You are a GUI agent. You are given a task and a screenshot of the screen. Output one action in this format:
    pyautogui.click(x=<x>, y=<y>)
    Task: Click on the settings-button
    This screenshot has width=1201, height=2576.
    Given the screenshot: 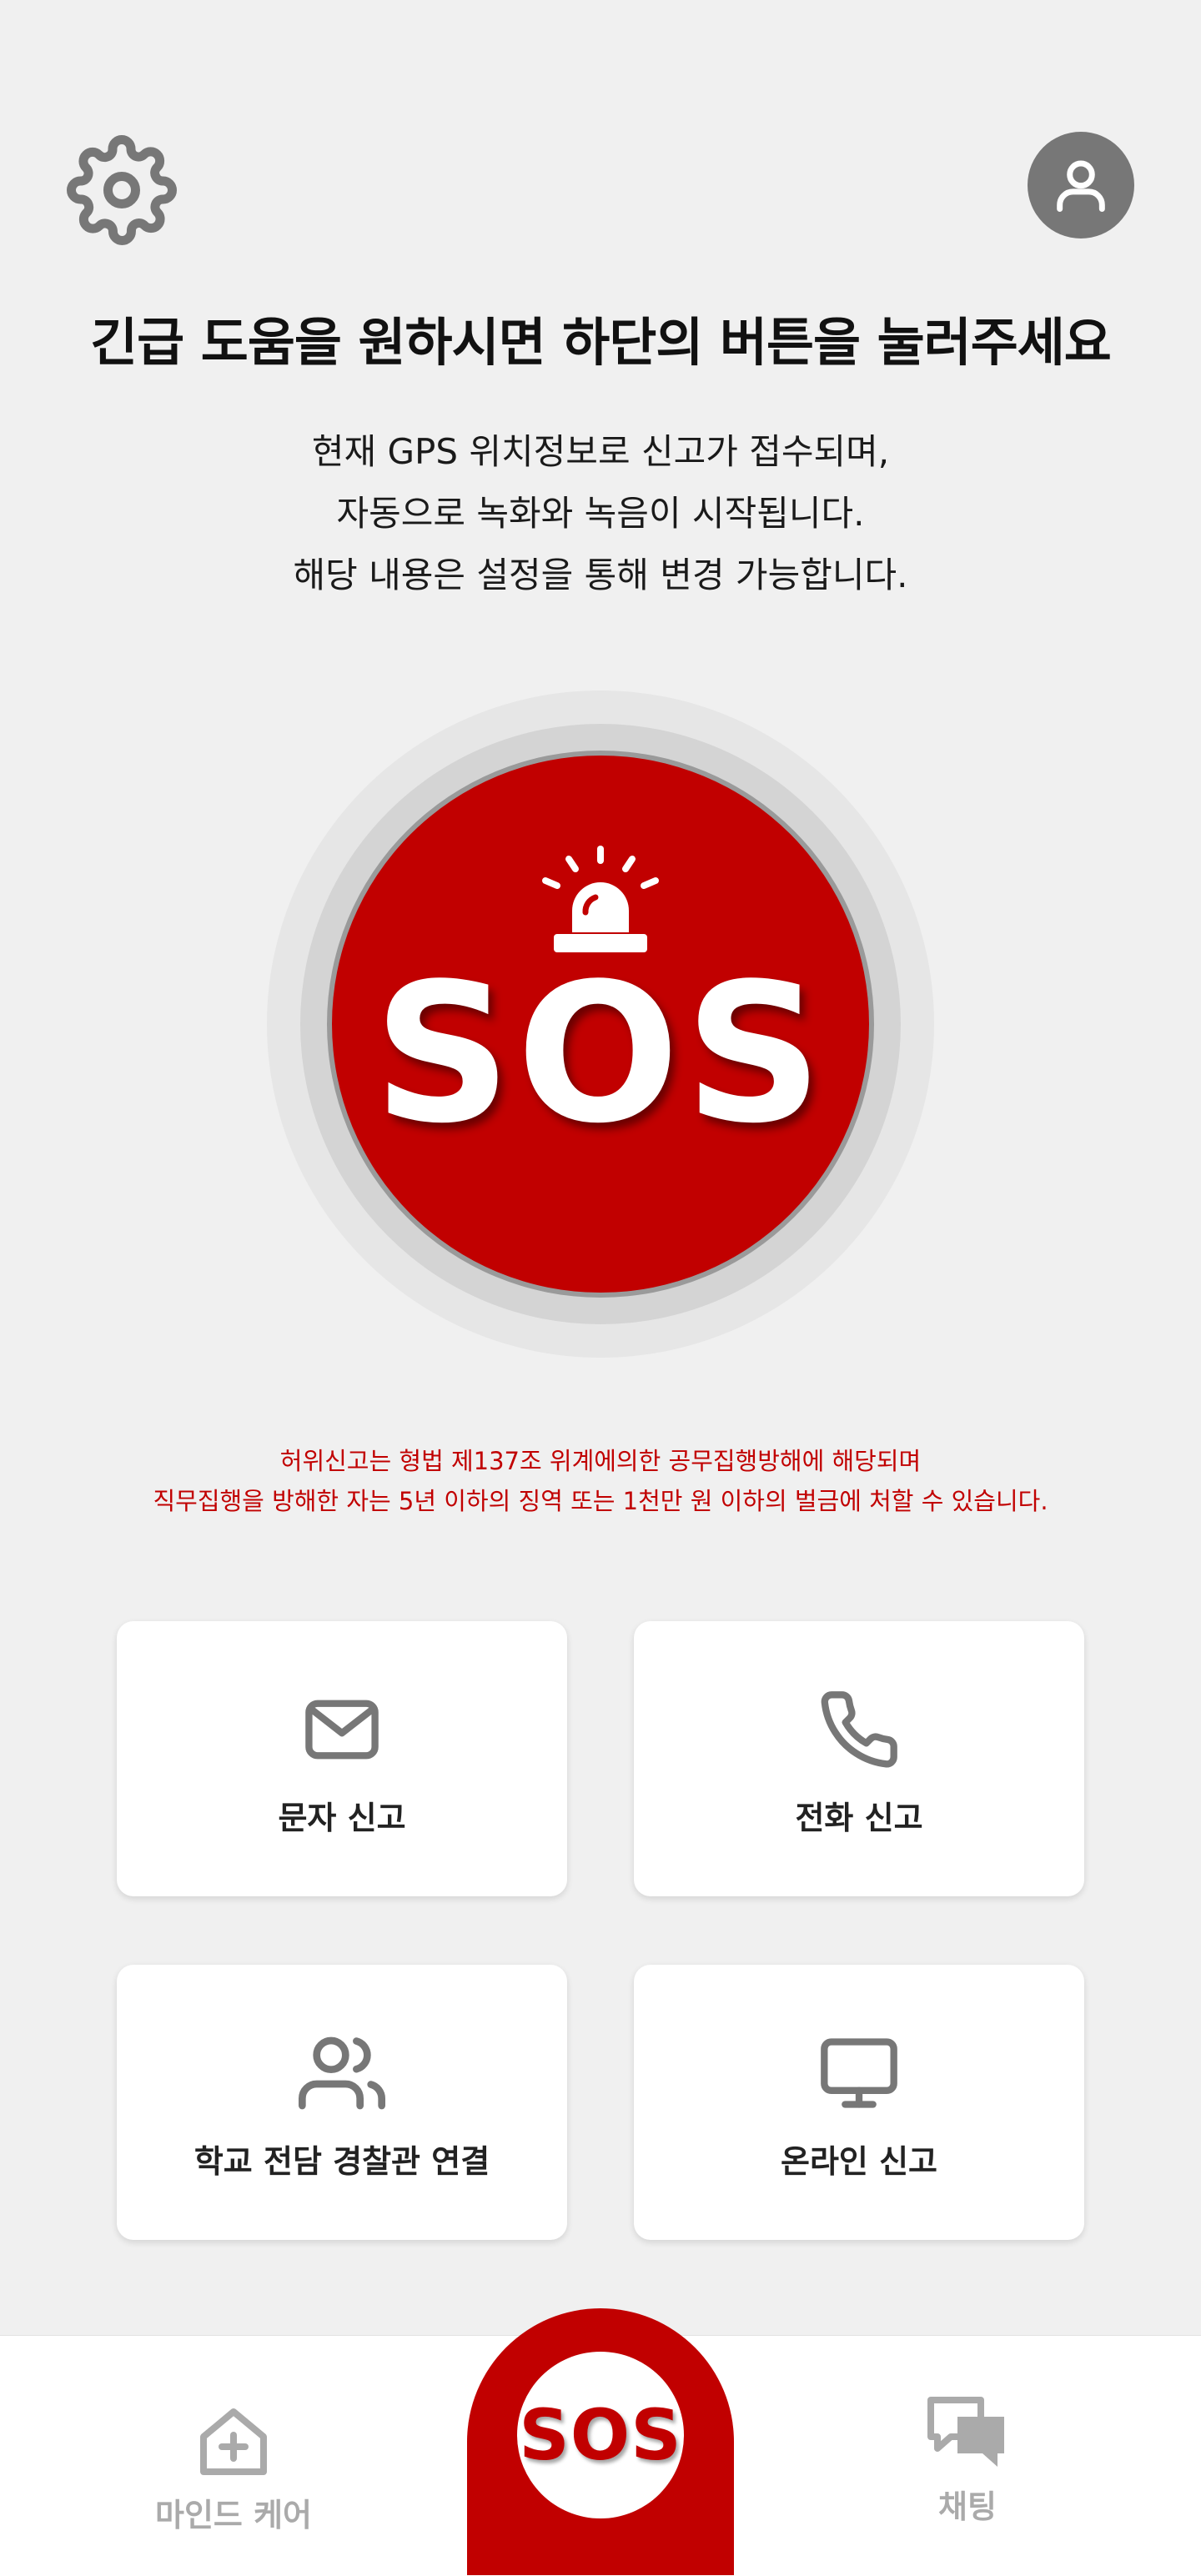 What is the action you would take?
    pyautogui.click(x=121, y=190)
    